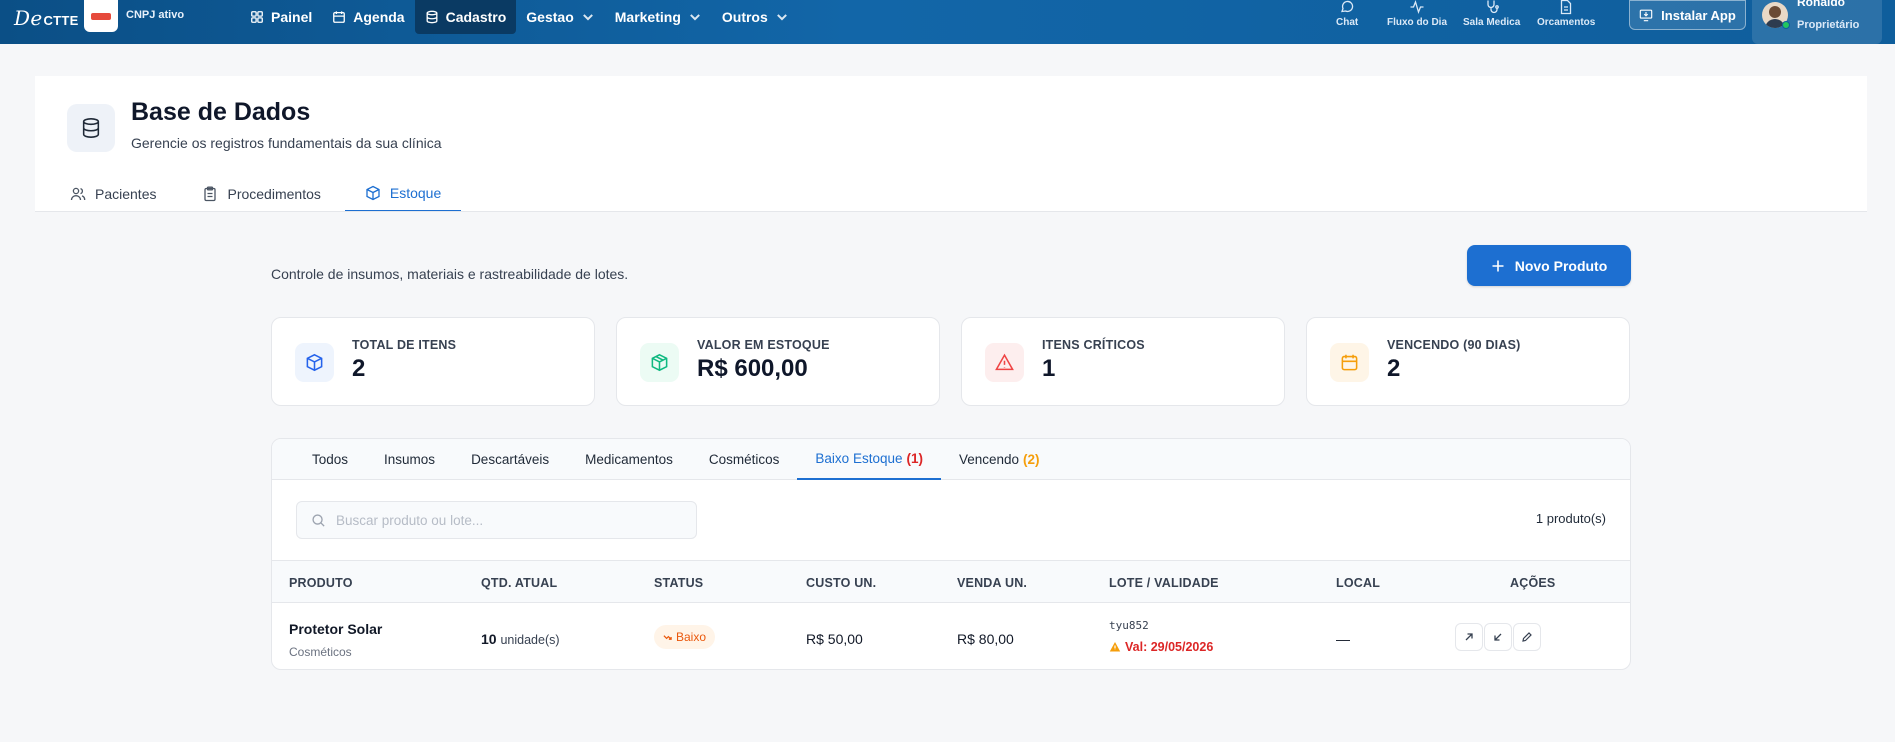 The width and height of the screenshot is (1895, 742). Describe the element at coordinates (951, 211) in the screenshot. I see `header-divider` at that location.